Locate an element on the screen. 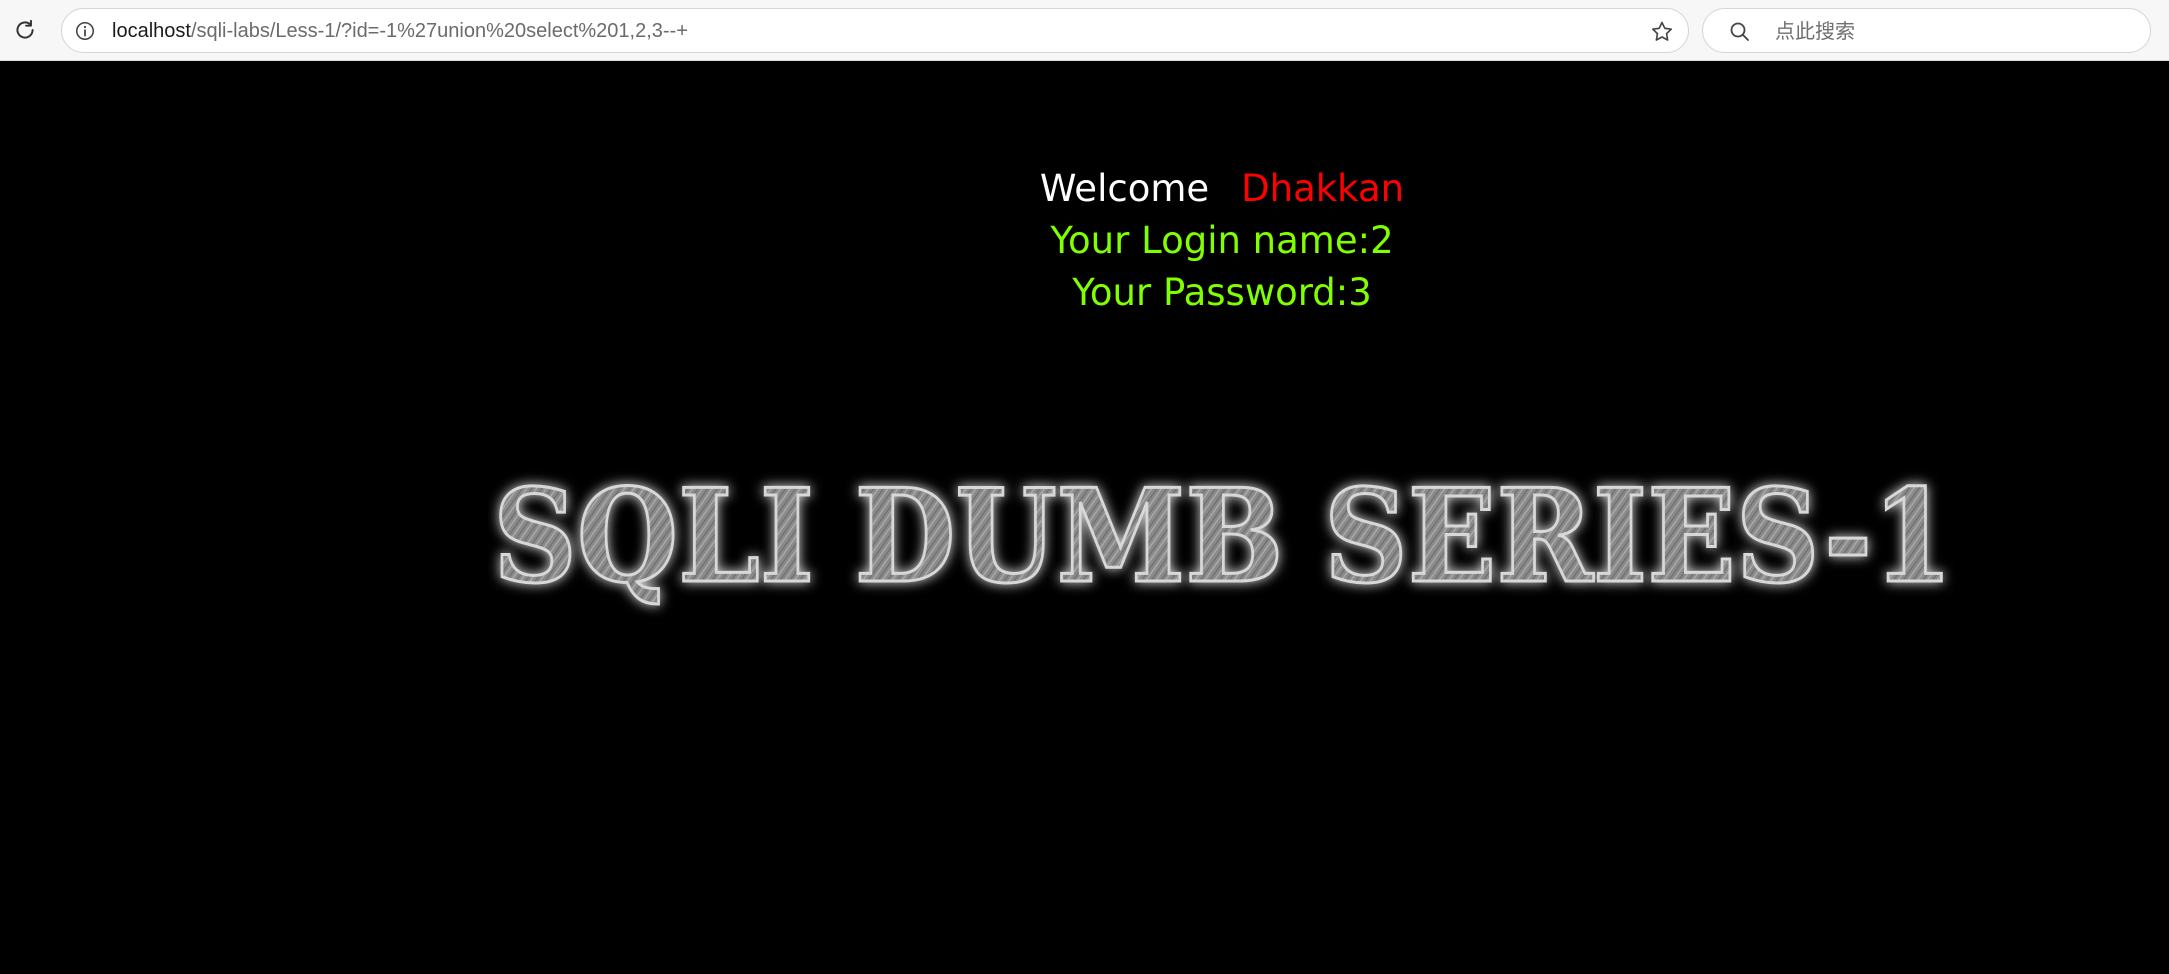  logo-text: SQLI DUMB SERIES-1 is located at coordinates (1223, 537).